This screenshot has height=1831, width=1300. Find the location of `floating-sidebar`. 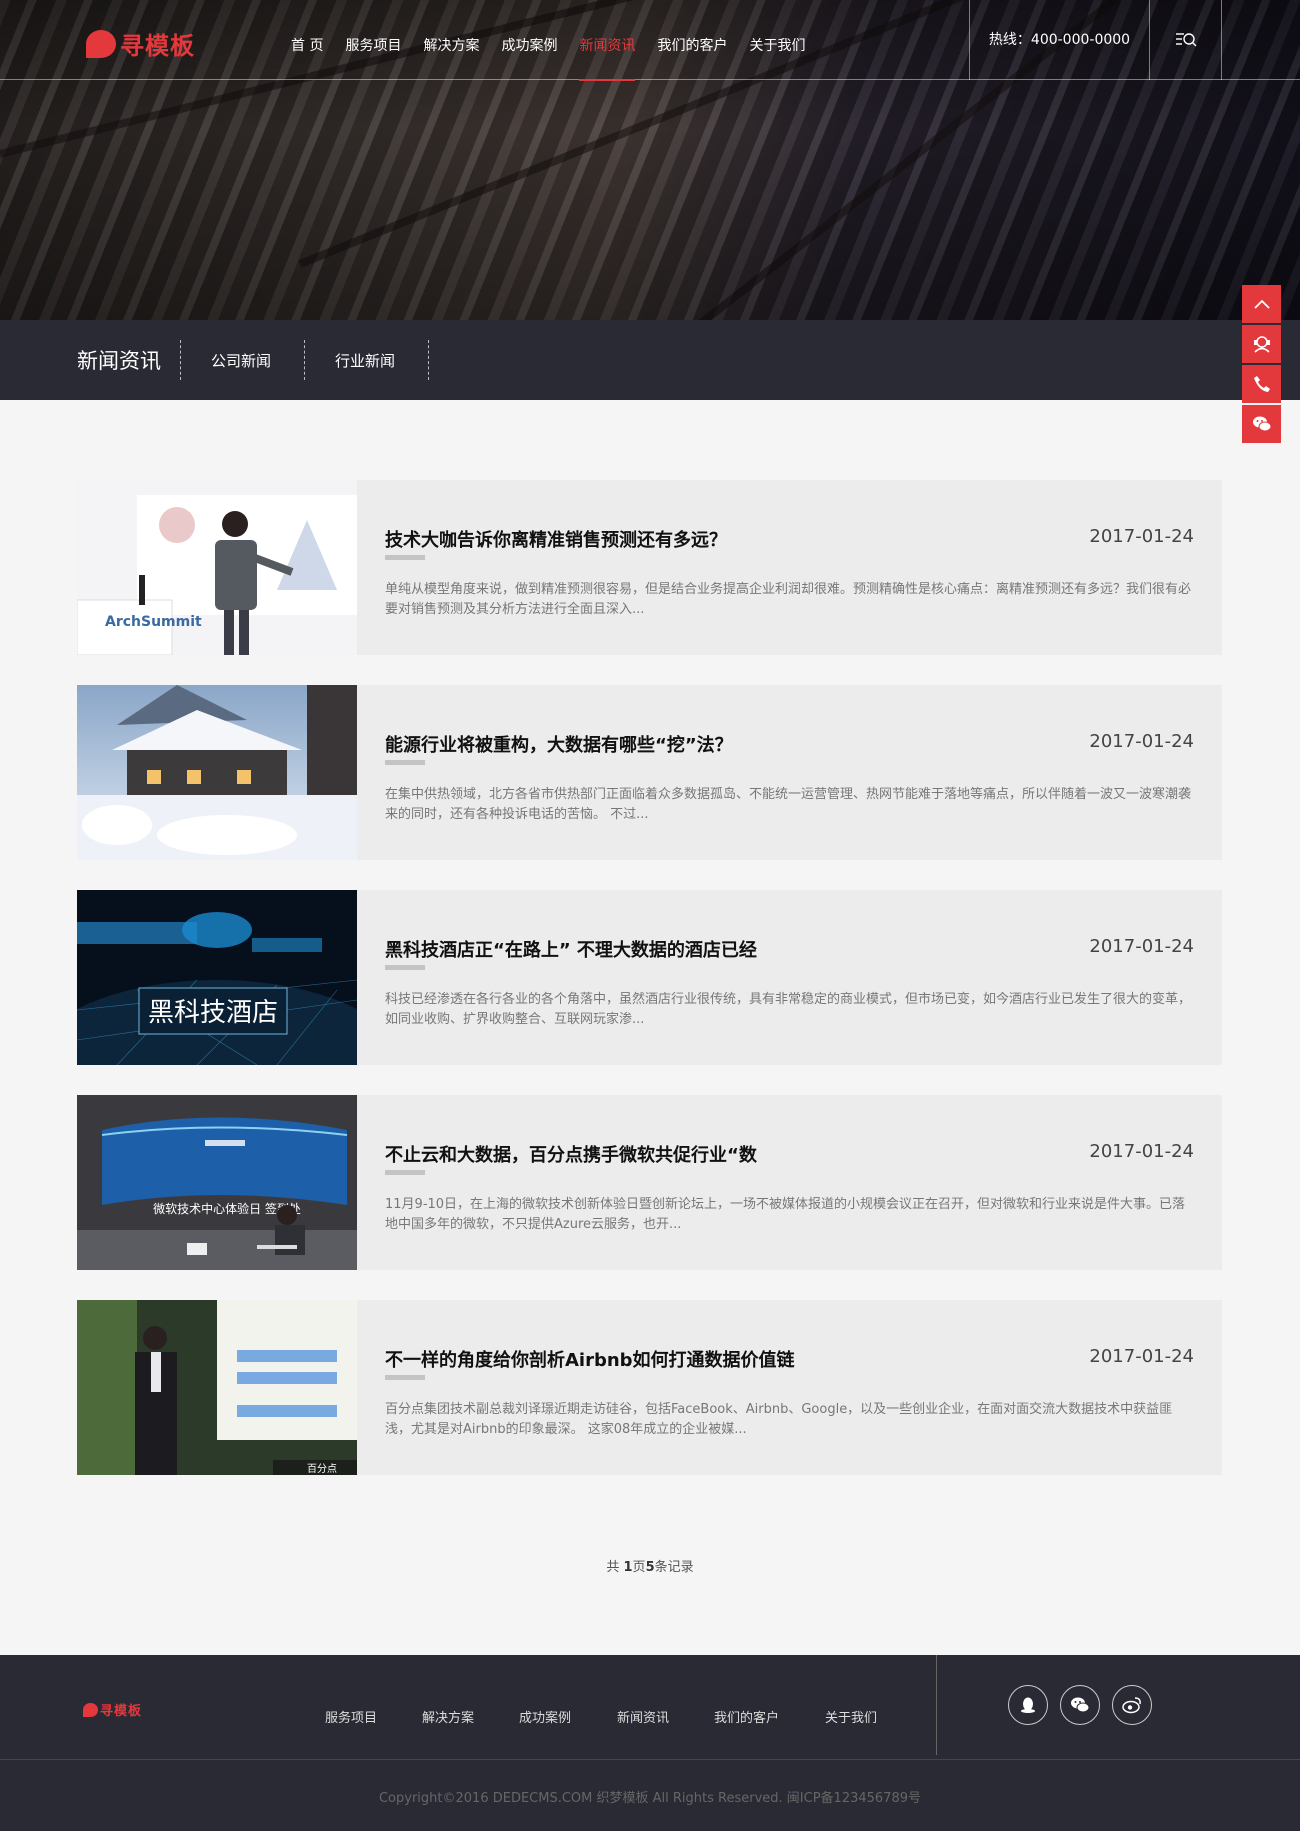

floating-sidebar is located at coordinates (1261, 365).